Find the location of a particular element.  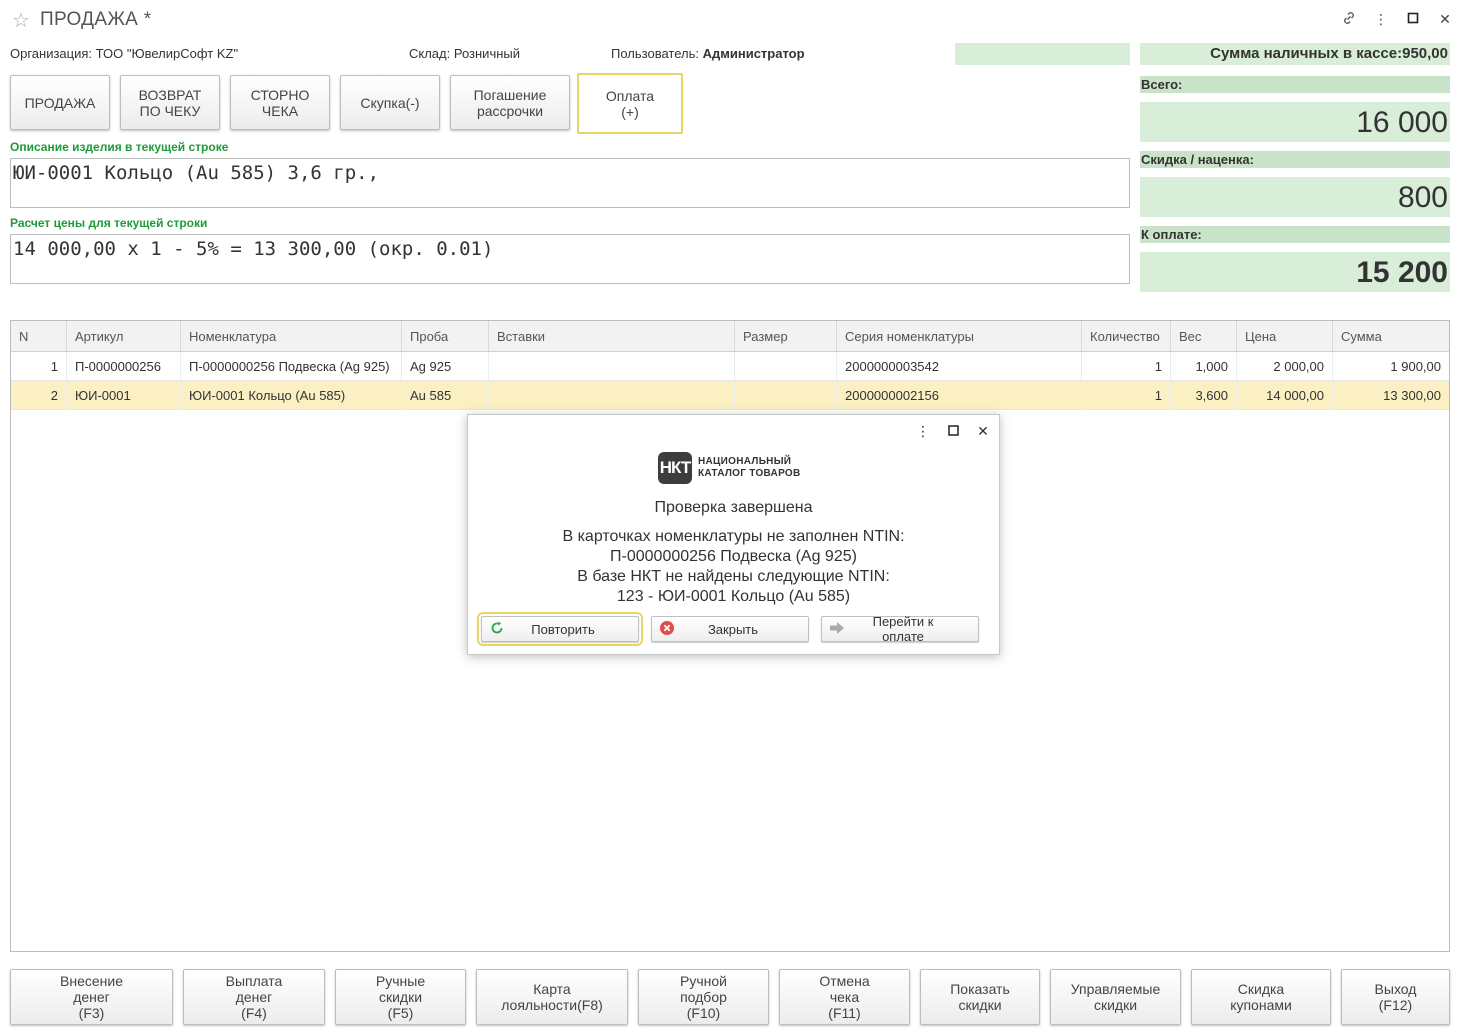

cell-fineness: Au 585 is located at coordinates (445, 395).